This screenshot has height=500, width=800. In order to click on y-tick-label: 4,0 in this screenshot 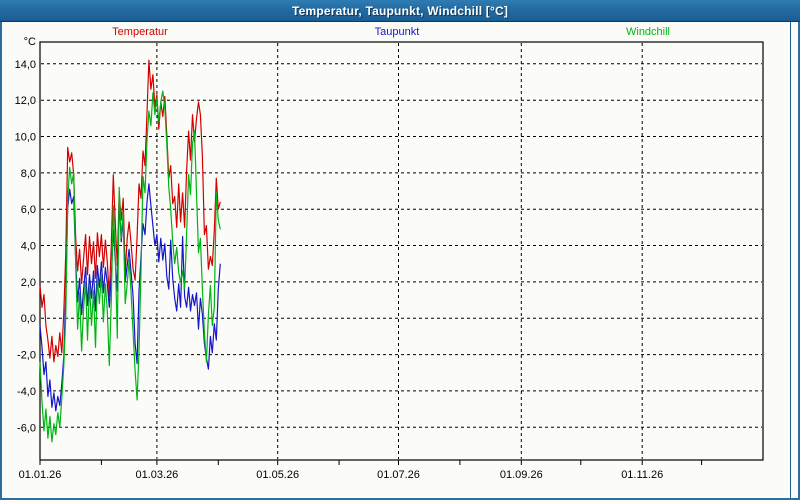, I will do `click(28, 247)`.